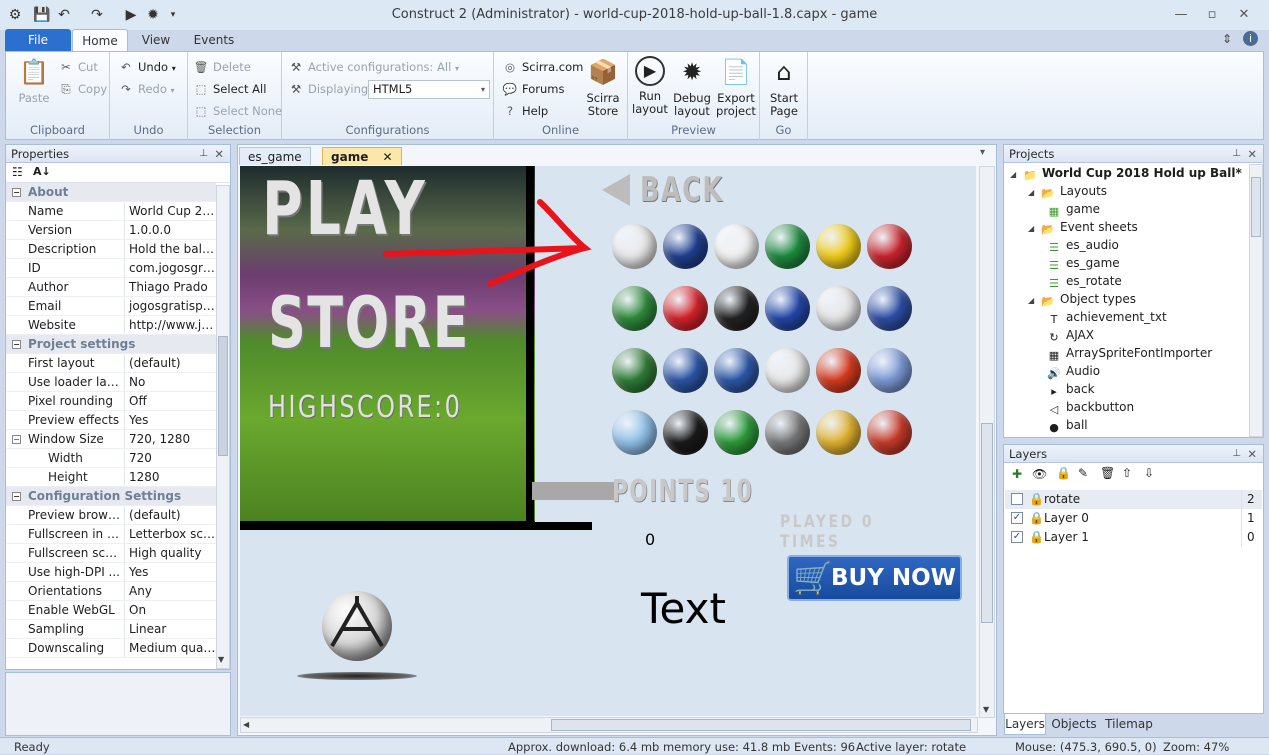 This screenshot has width=1269, height=755. What do you see at coordinates (230, 89) in the screenshot?
I see `select-all-button: ⬚ Select All` at bounding box center [230, 89].